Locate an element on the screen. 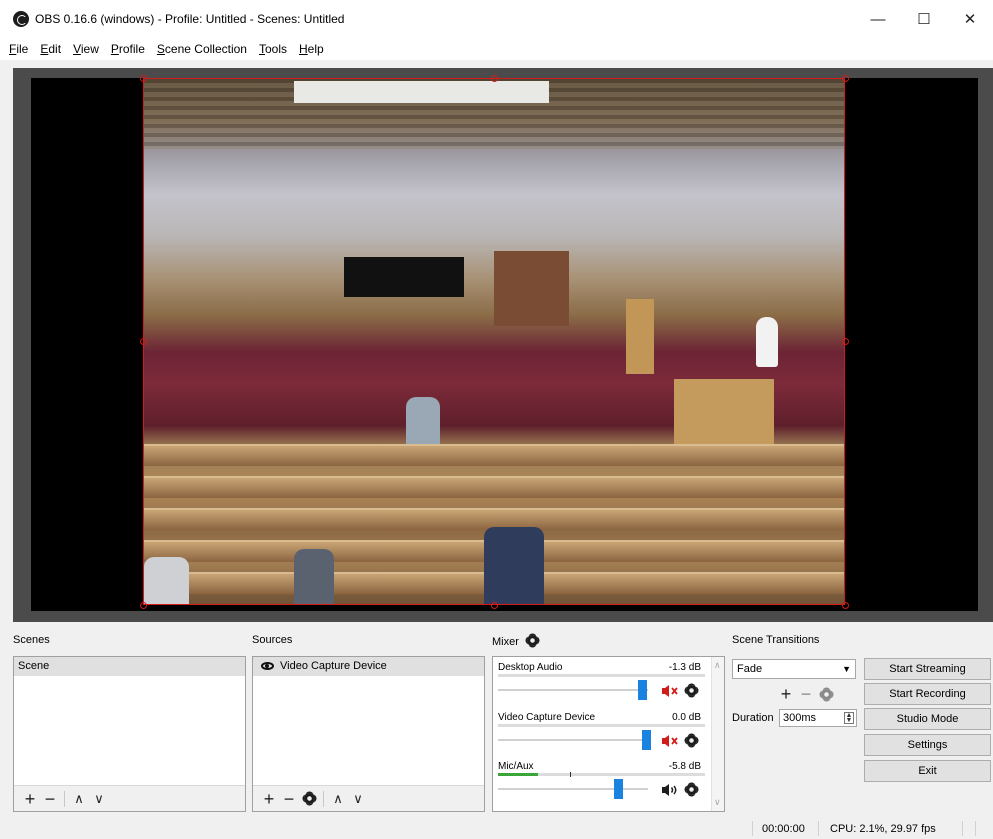 Image resolution: width=993 pixels, height=839 pixels. source-item: Video Capture Device is located at coordinates (368, 666).